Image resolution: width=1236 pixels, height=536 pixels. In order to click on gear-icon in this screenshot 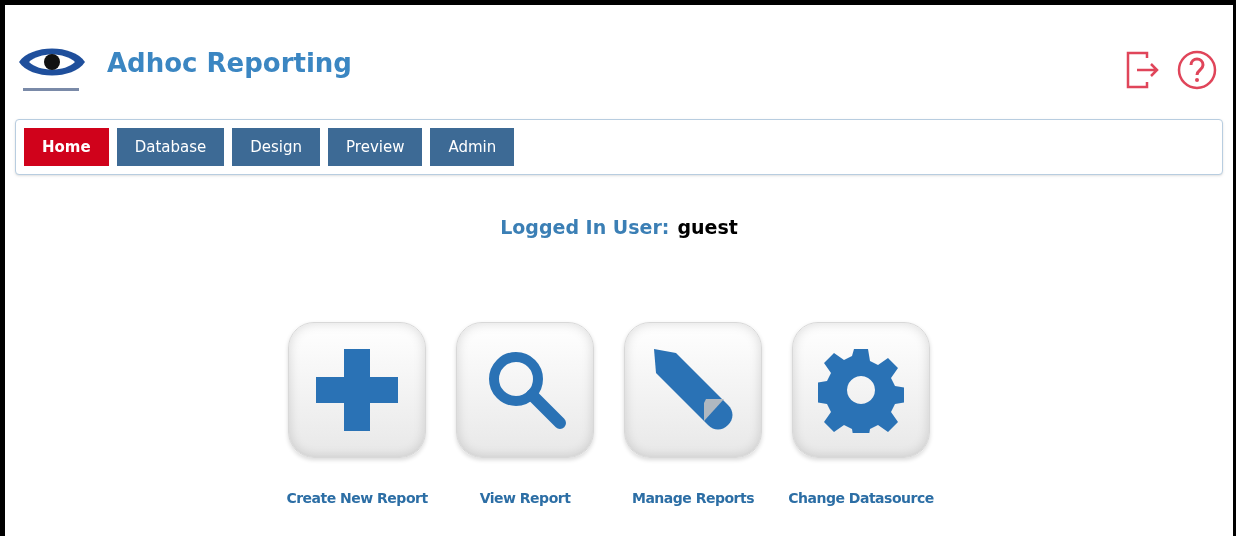, I will do `click(861, 389)`.